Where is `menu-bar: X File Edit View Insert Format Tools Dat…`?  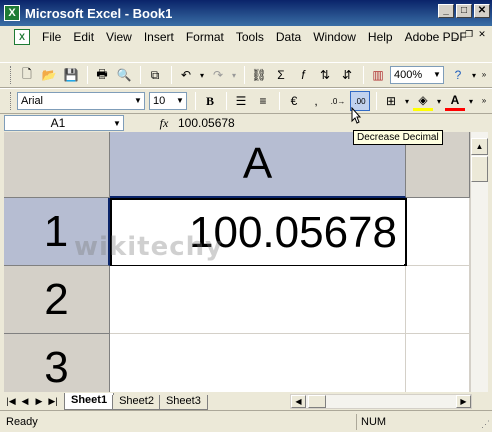
menu-bar: X File Edit View Insert Format Tools Dat… is located at coordinates (246, 37).